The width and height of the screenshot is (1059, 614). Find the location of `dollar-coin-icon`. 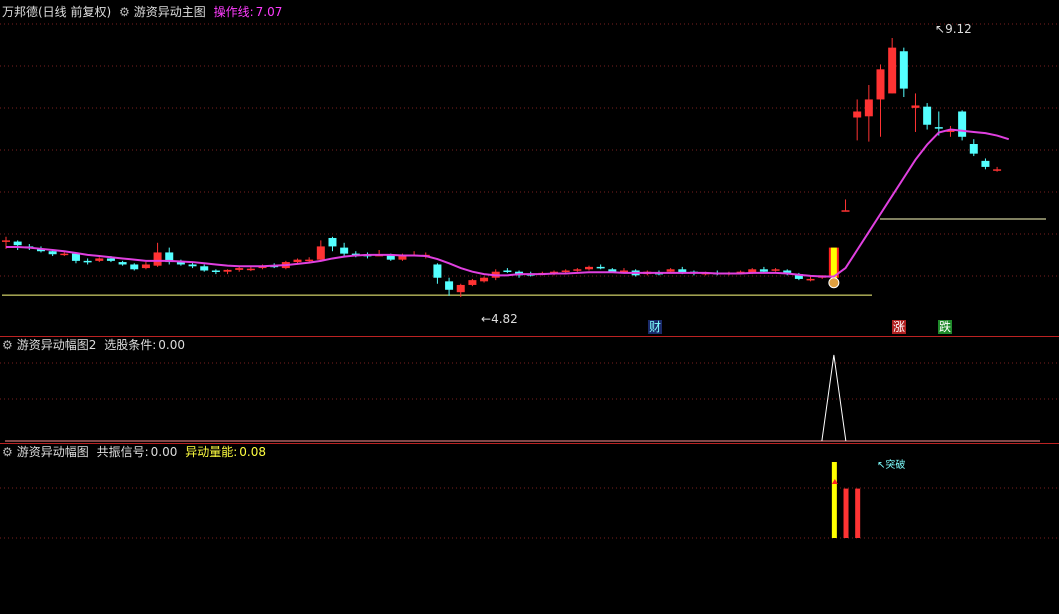

dollar-coin-icon is located at coordinates (834, 283).